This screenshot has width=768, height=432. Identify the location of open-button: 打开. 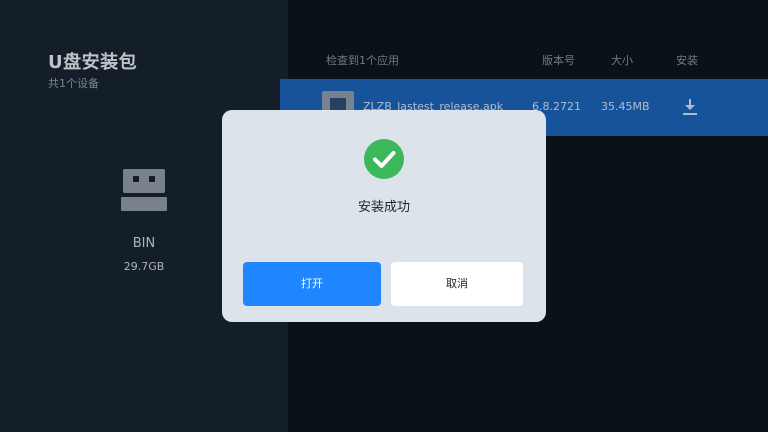
(312, 284).